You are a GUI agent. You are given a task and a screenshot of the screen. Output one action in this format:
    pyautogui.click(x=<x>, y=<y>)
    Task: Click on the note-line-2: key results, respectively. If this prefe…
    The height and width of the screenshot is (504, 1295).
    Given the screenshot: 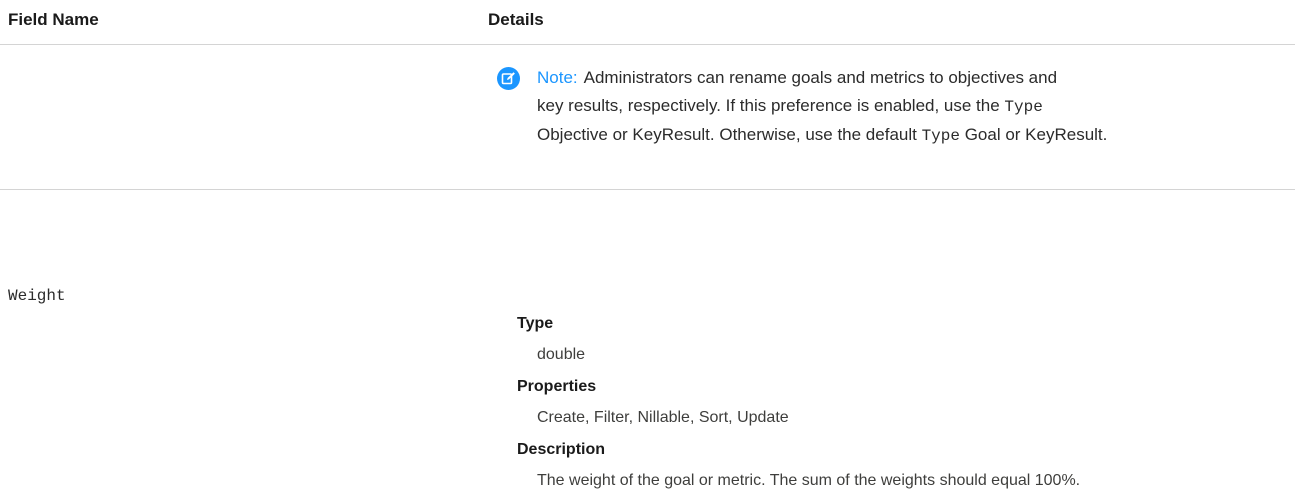 What is the action you would take?
    pyautogui.click(x=790, y=106)
    